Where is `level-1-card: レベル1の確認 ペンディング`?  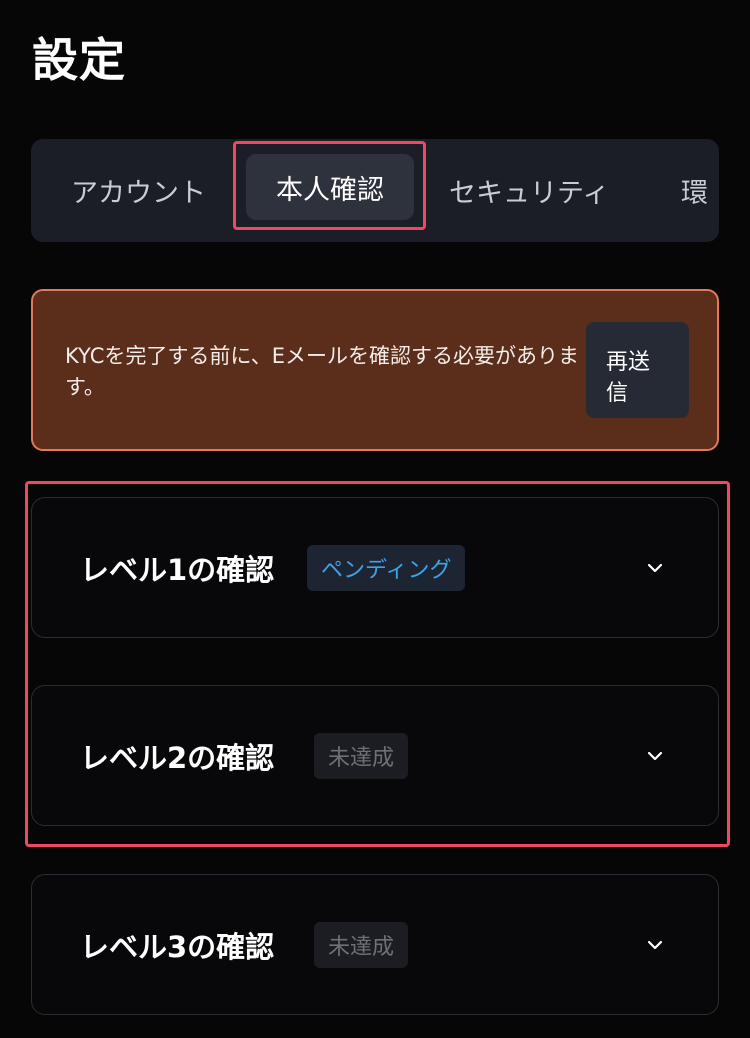 level-1-card: レベル1の確認 ペンディング is located at coordinates (375, 567).